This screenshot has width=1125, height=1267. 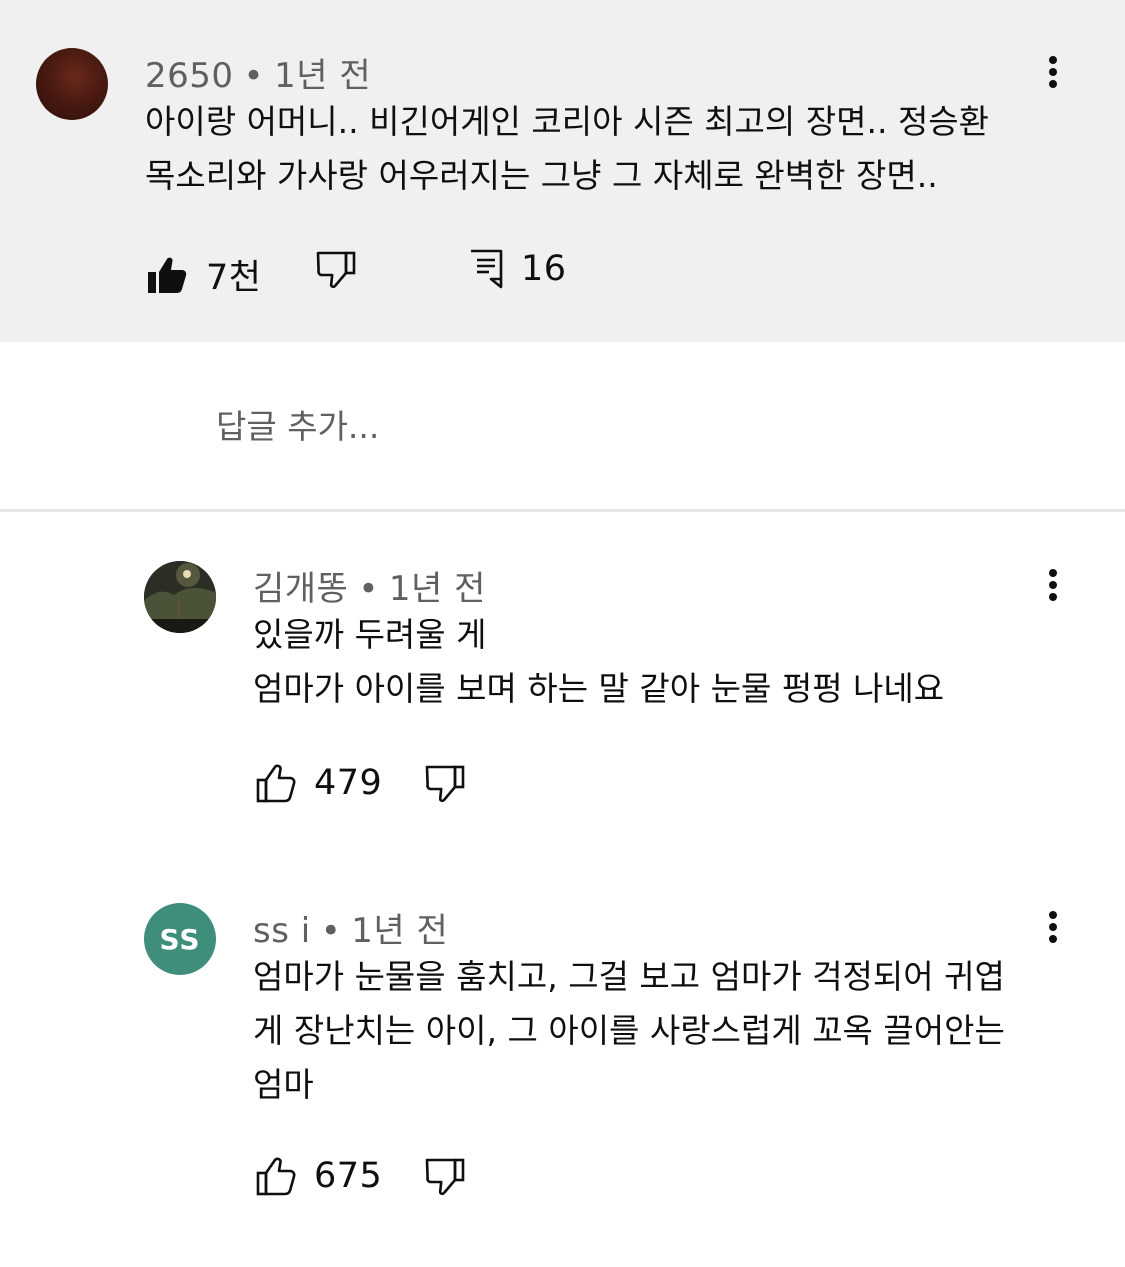 I want to click on comment-icon, so click(x=487, y=269).